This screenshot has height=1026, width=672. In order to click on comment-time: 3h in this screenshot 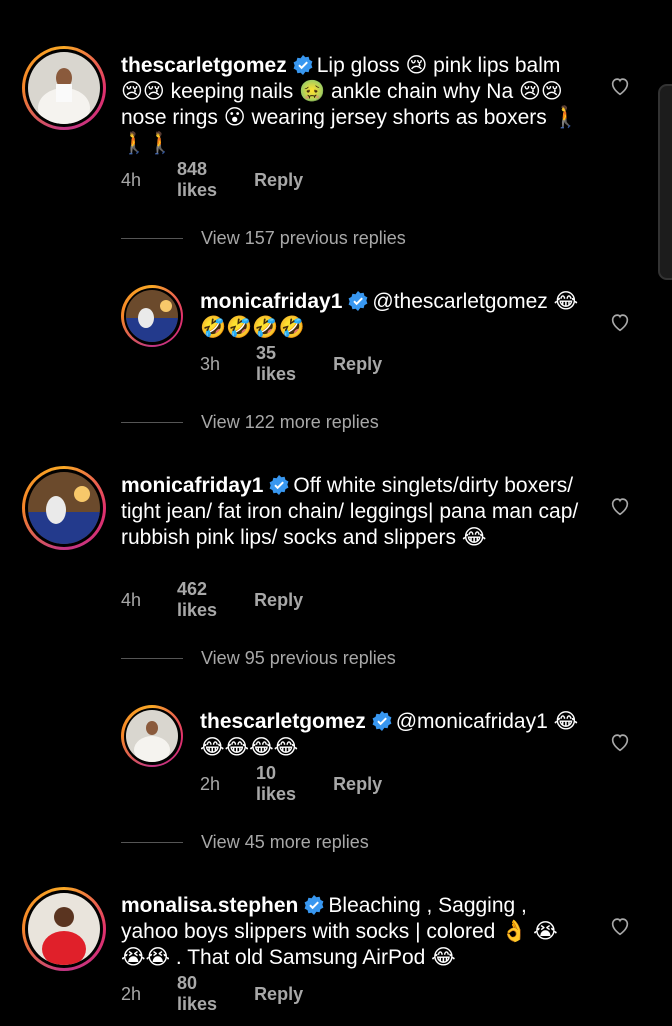, I will do `click(210, 363)`.